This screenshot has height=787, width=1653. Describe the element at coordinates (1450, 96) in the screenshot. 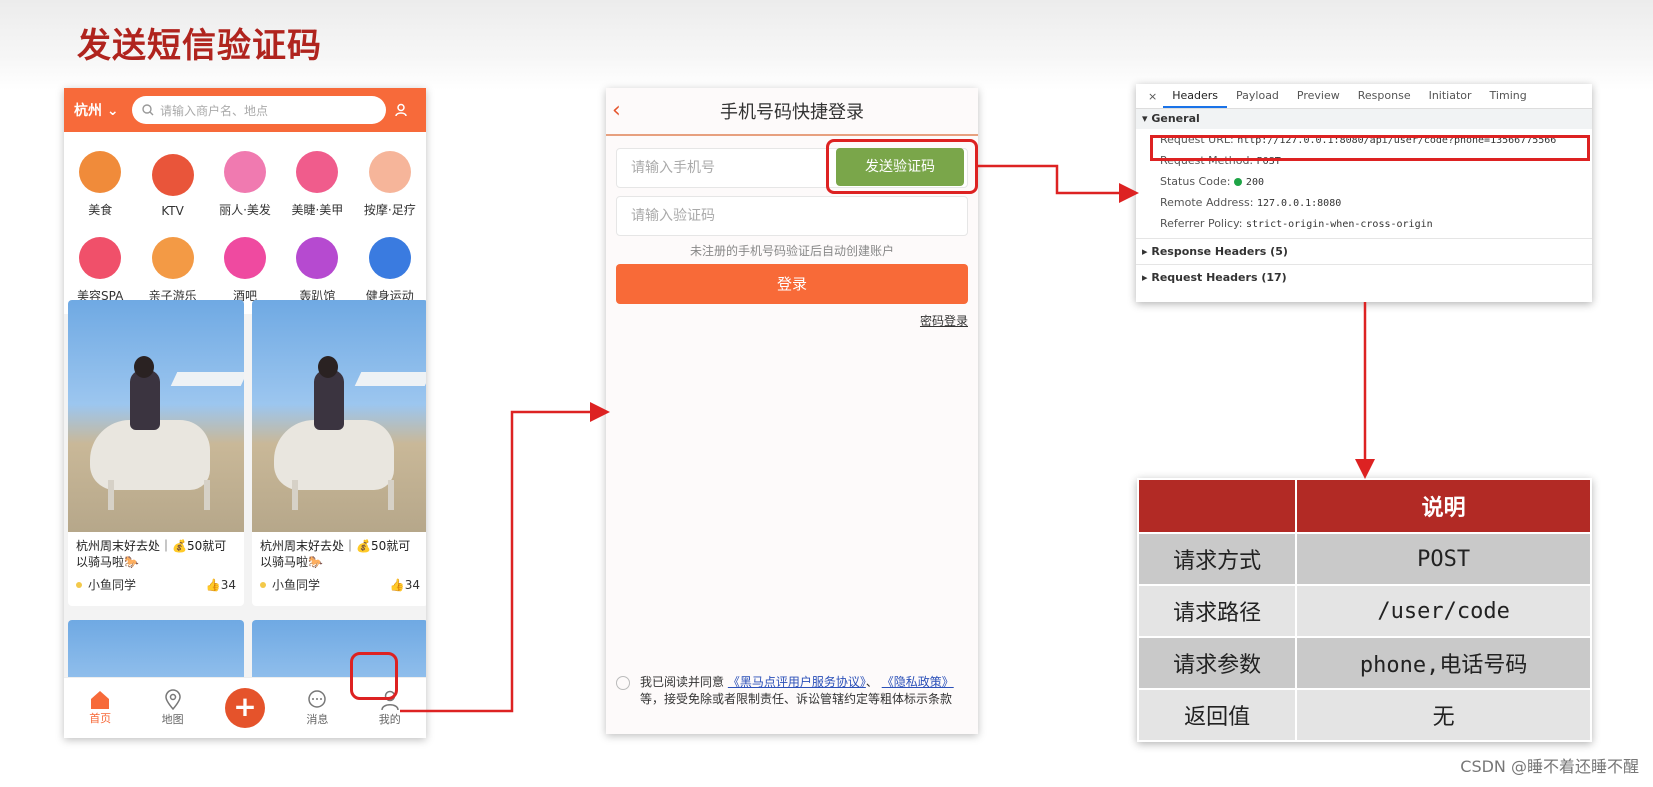

I see `tab-initiator: Initiator` at that location.